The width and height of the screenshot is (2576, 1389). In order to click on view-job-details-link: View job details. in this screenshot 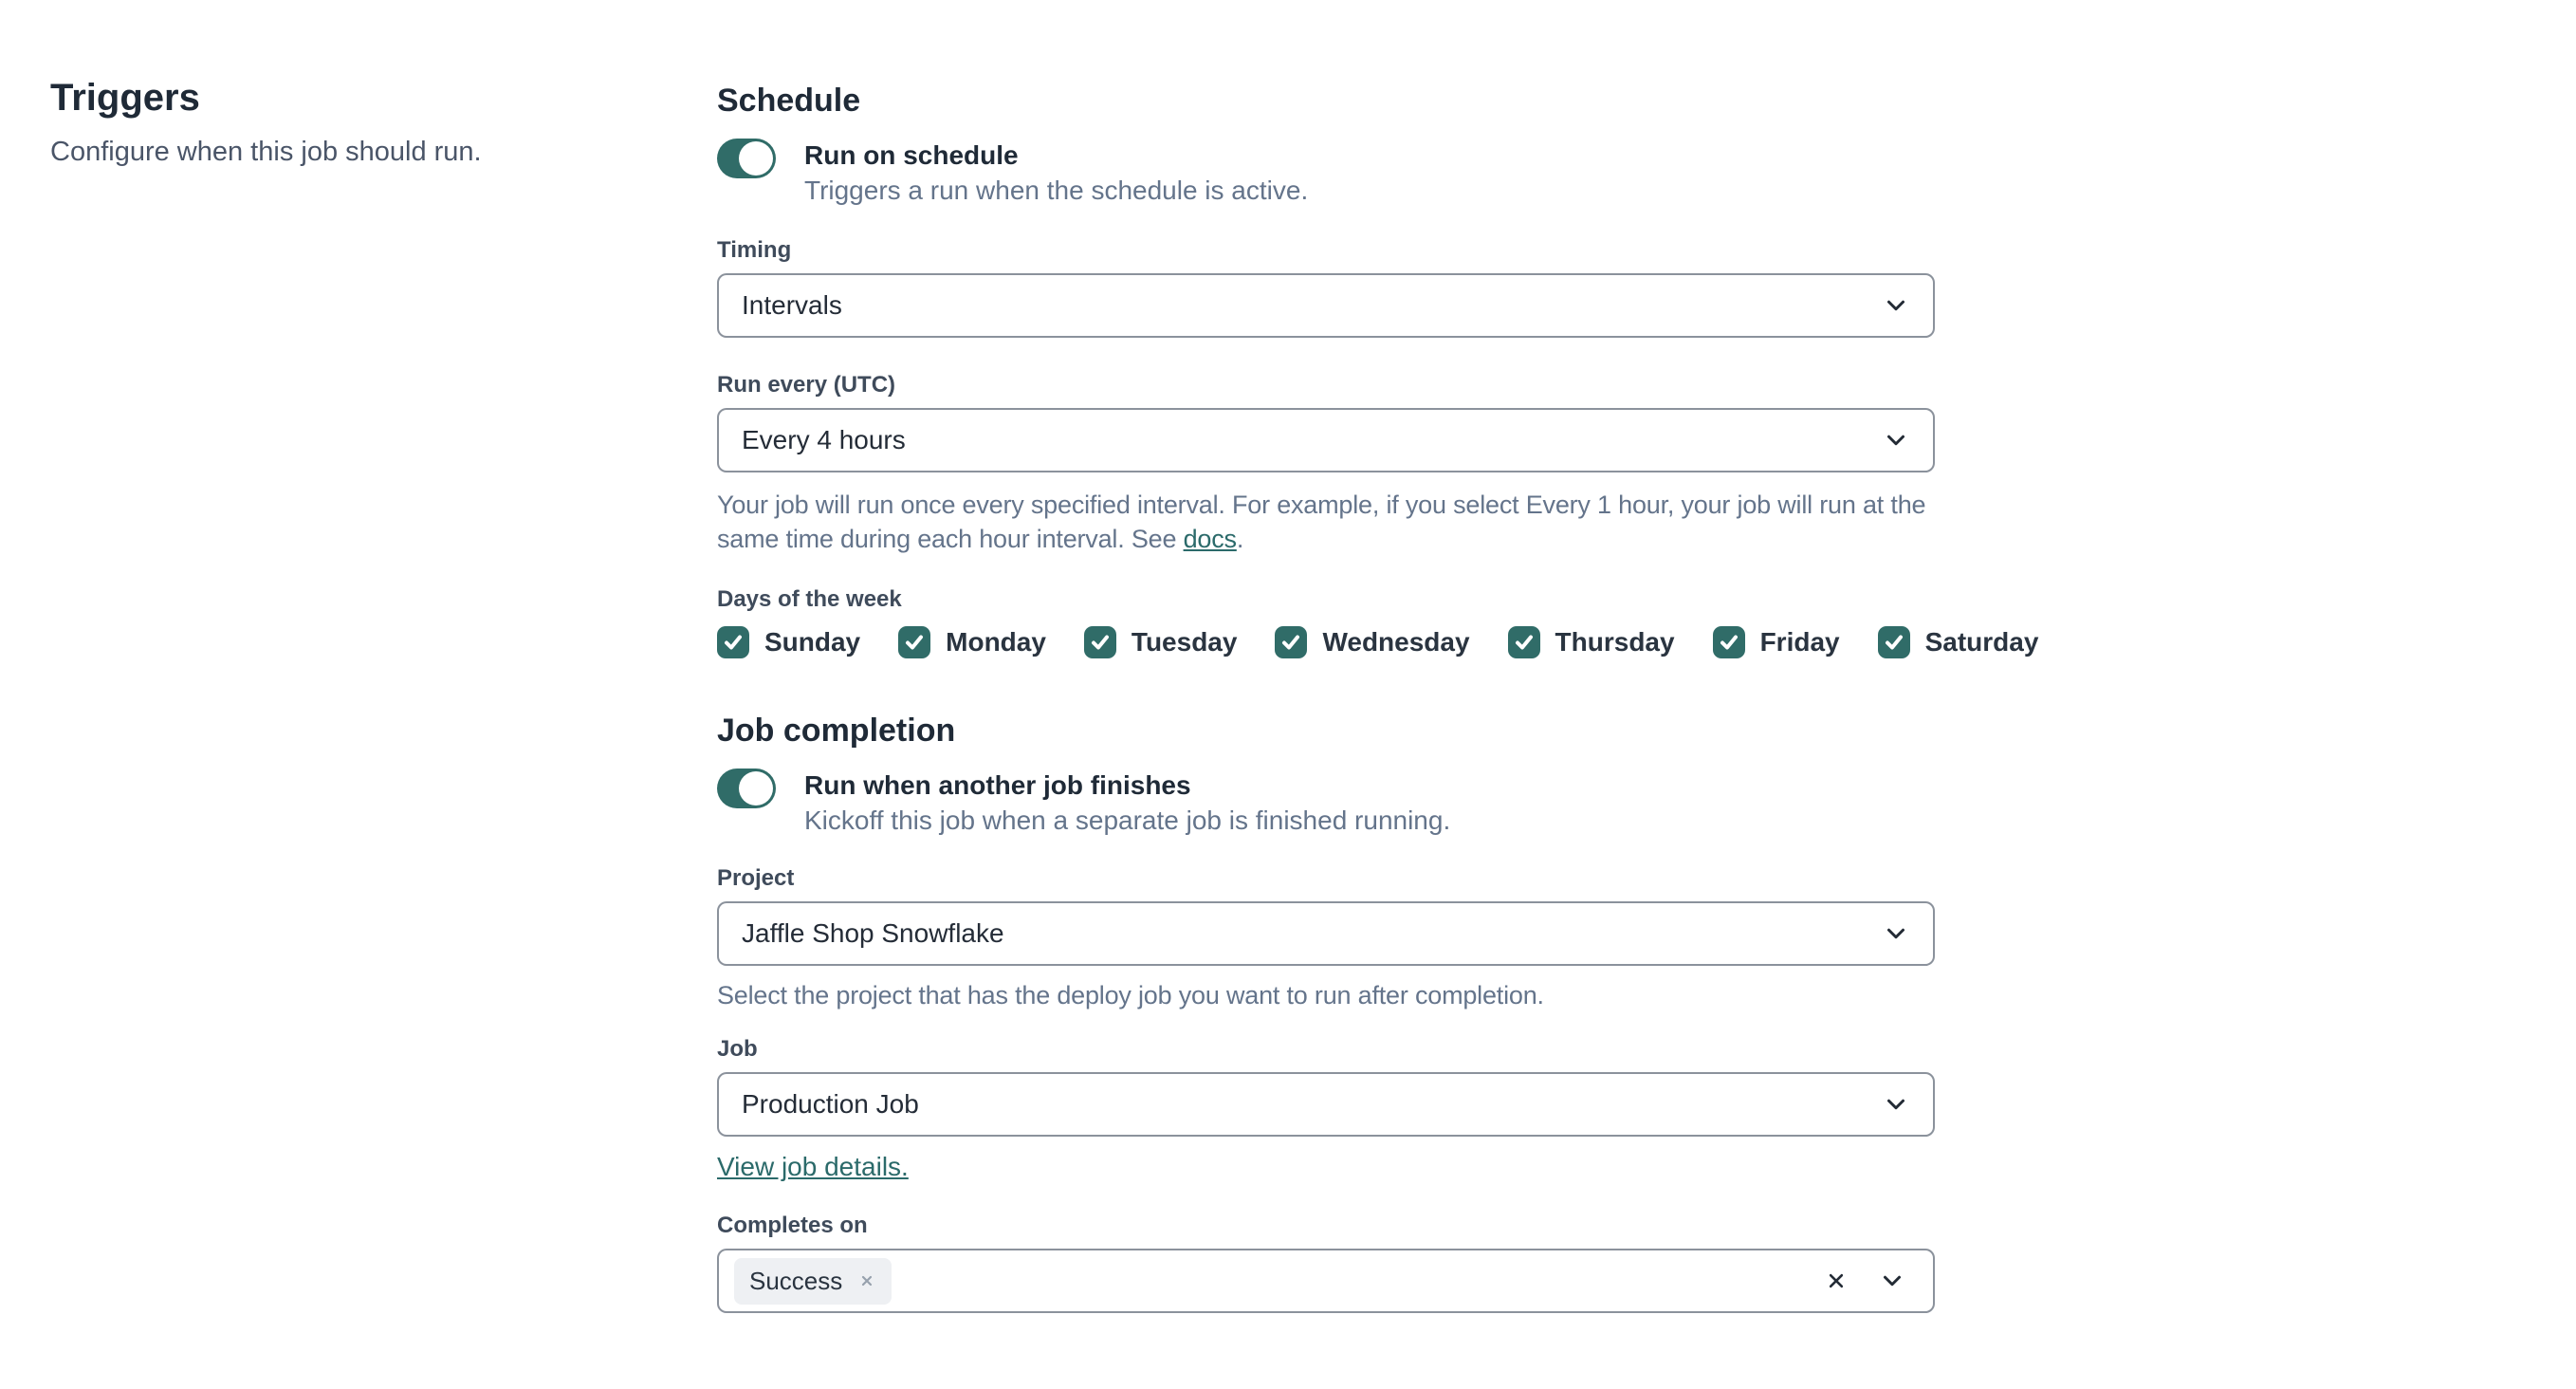, I will do `click(813, 1166)`.